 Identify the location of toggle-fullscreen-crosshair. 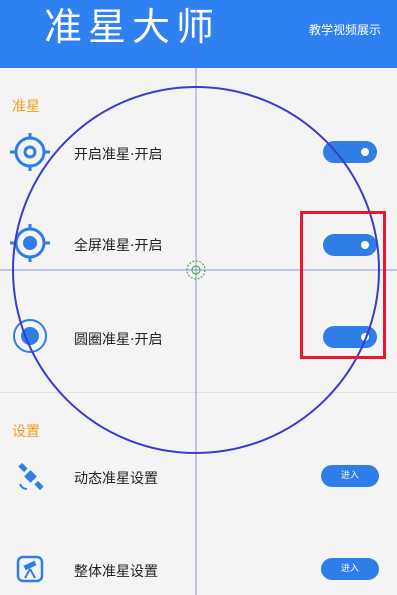
(350, 245).